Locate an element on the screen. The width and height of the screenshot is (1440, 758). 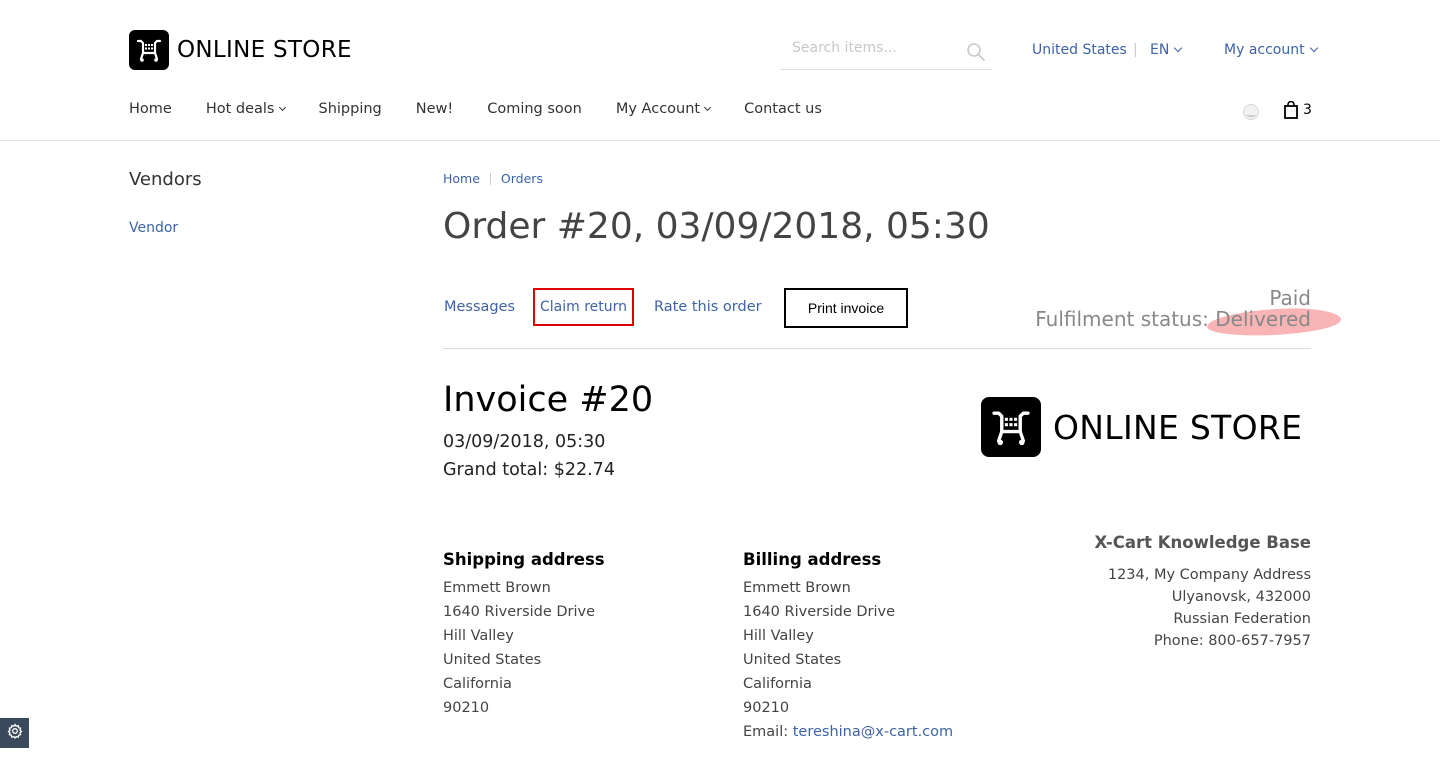
breadcrumb: Home Orders is located at coordinates (493, 178).